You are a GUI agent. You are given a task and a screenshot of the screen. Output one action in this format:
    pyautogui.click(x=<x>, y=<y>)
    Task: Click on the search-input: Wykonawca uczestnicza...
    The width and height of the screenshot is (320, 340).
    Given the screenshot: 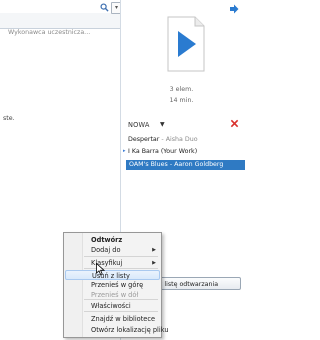 What is the action you would take?
    pyautogui.click(x=58, y=32)
    